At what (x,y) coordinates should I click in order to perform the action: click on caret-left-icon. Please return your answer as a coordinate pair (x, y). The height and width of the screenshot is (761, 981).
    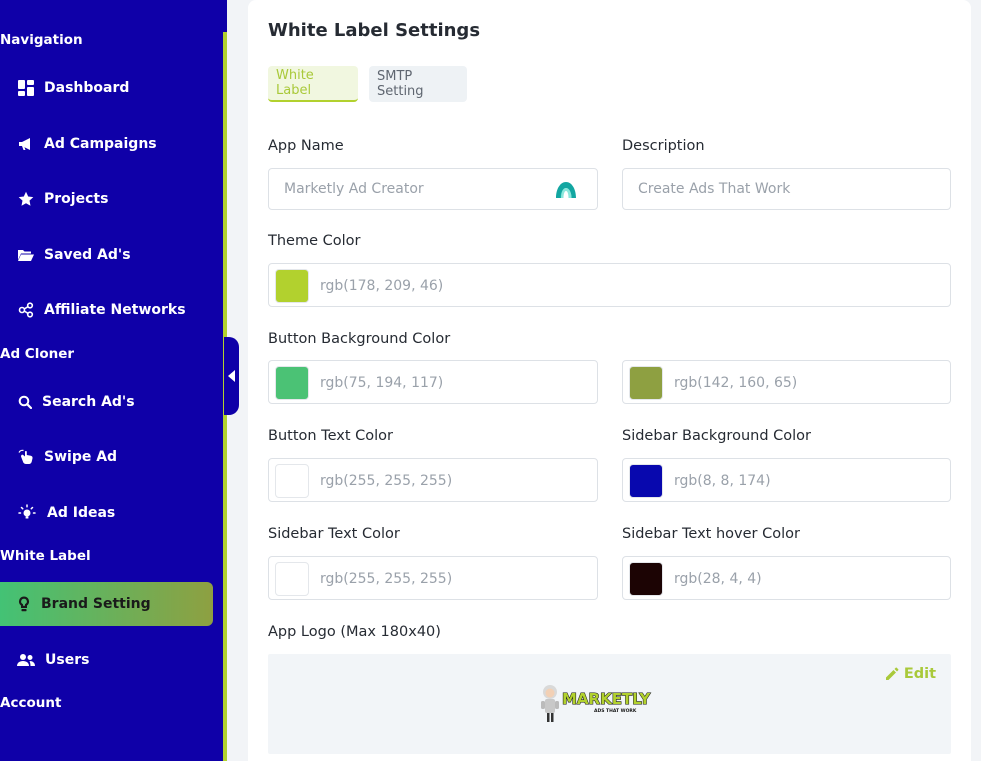
    Looking at the image, I should click on (231, 376).